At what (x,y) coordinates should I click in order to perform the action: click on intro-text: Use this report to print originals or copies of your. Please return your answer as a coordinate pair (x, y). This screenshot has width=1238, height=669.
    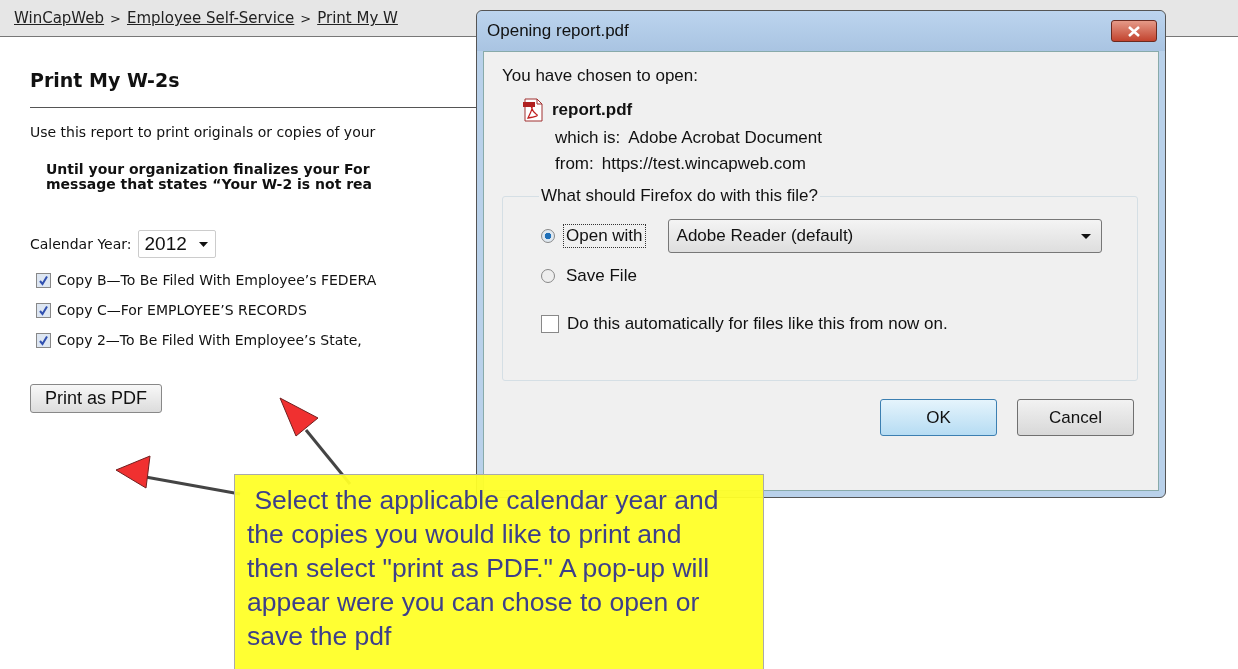
    Looking at the image, I should click on (203, 132).